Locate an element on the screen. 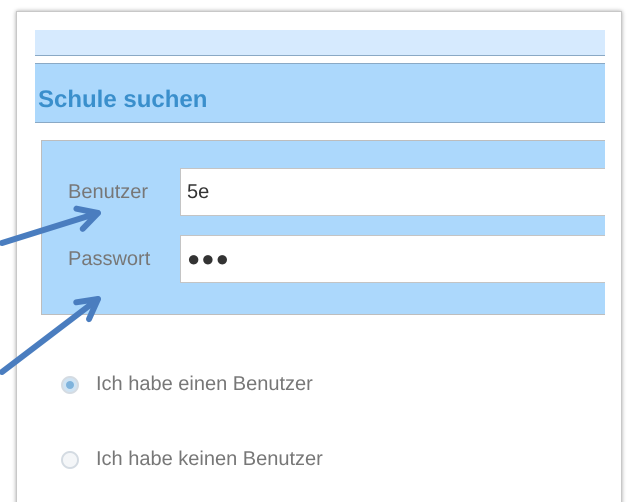  input-field: 5e is located at coordinates (392, 192).